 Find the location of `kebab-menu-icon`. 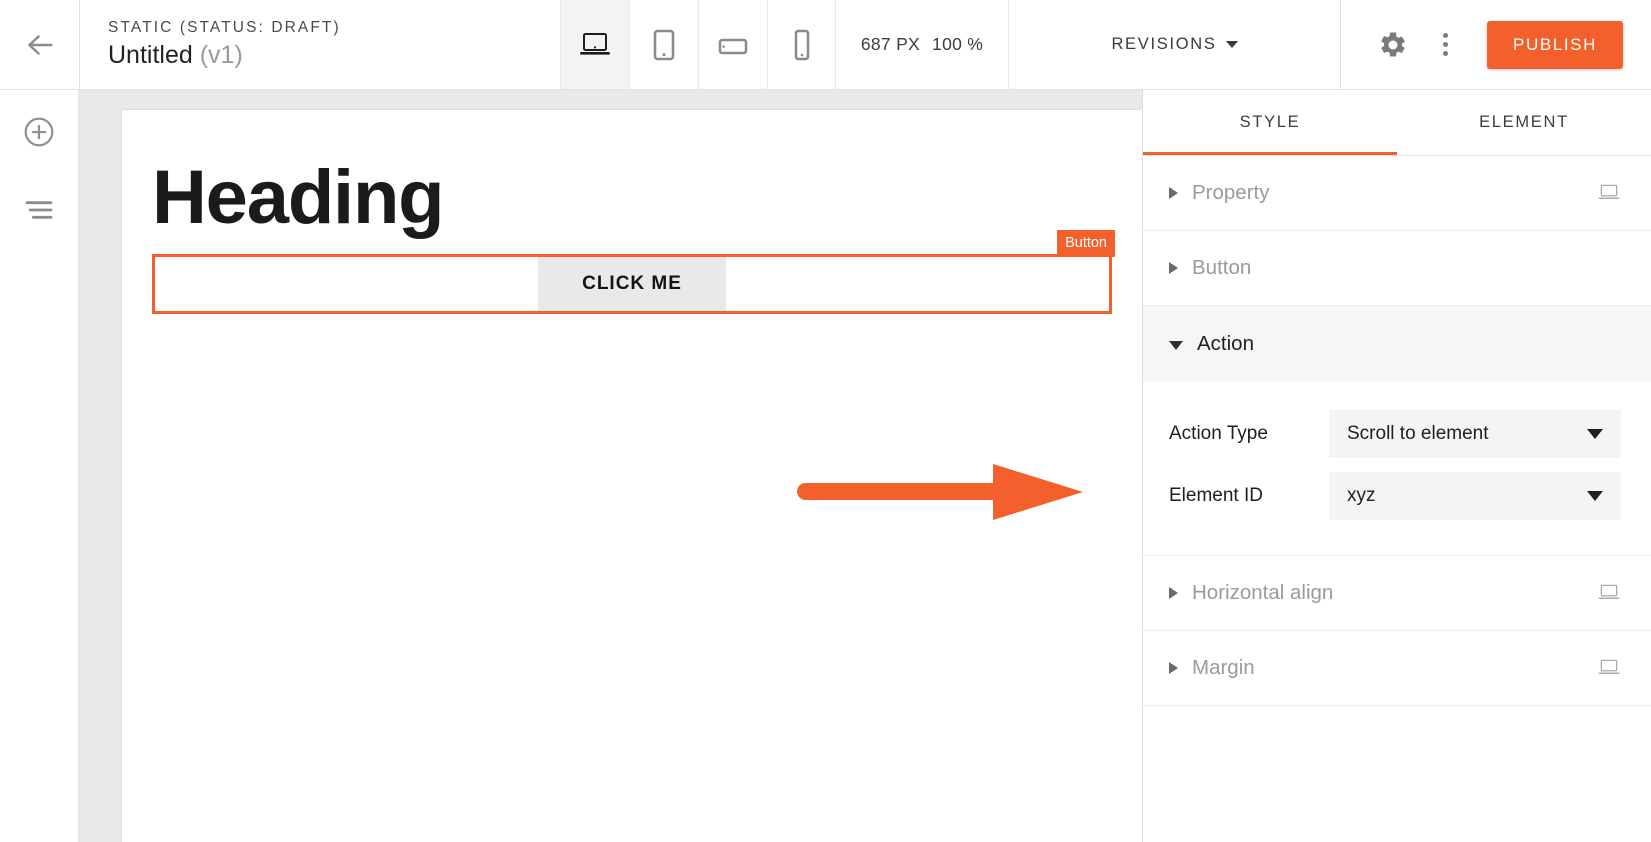

kebab-menu-icon is located at coordinates (1445, 44).